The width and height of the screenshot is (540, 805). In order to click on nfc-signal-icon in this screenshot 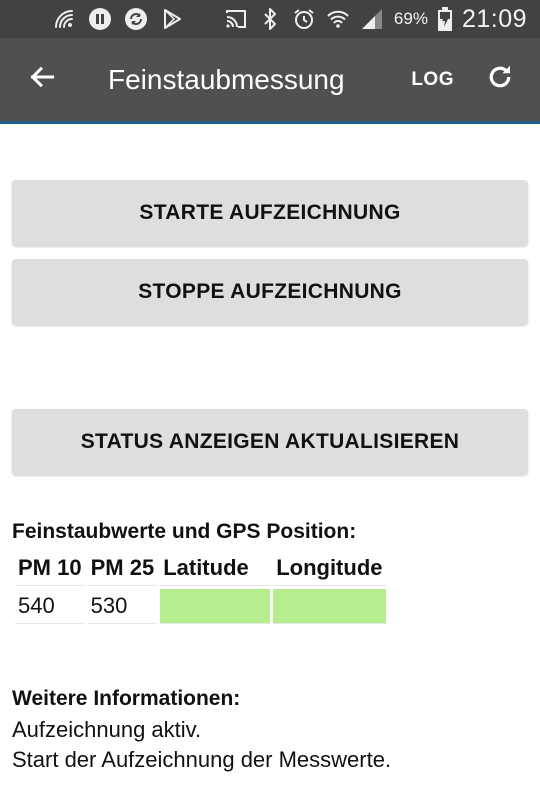, I will do `click(64, 19)`.